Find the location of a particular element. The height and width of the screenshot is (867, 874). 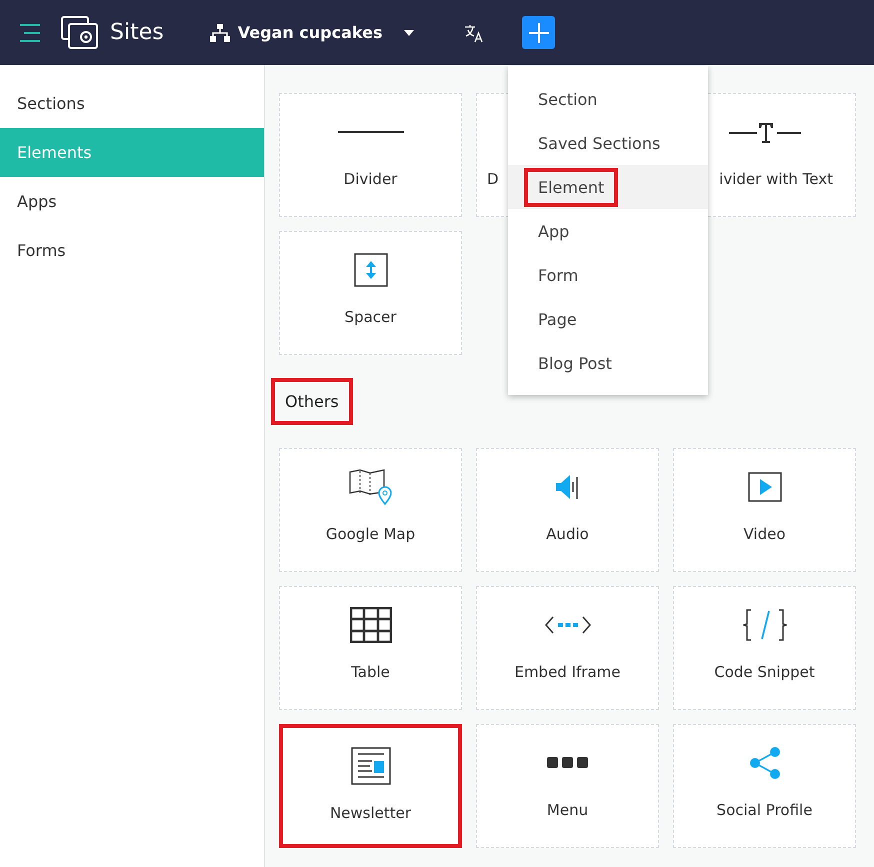

add-option: Saved Sections is located at coordinates (599, 143).